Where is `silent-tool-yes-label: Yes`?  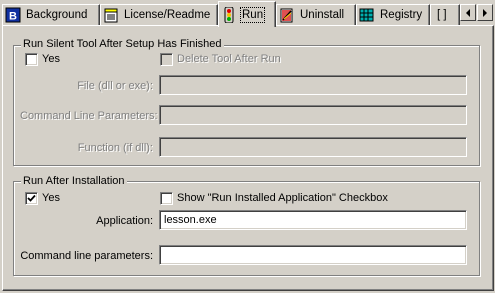
silent-tool-yes-label: Yes is located at coordinates (51, 59).